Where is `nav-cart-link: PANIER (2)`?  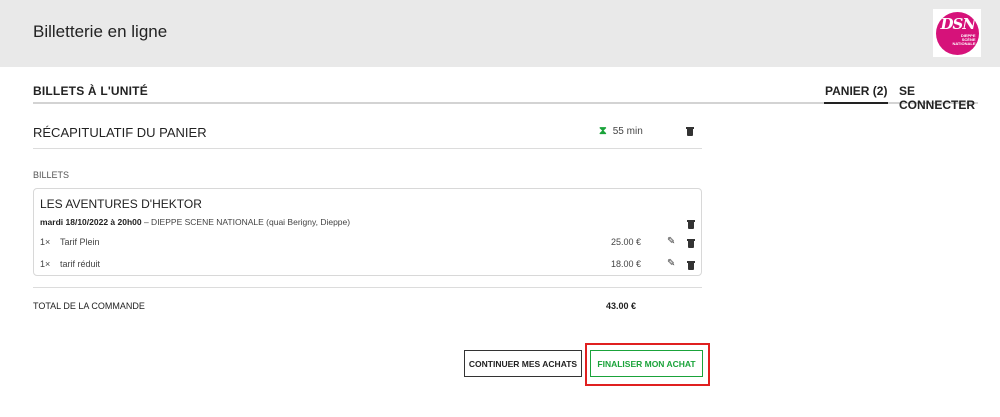
nav-cart-link: PANIER (2) is located at coordinates (856, 94).